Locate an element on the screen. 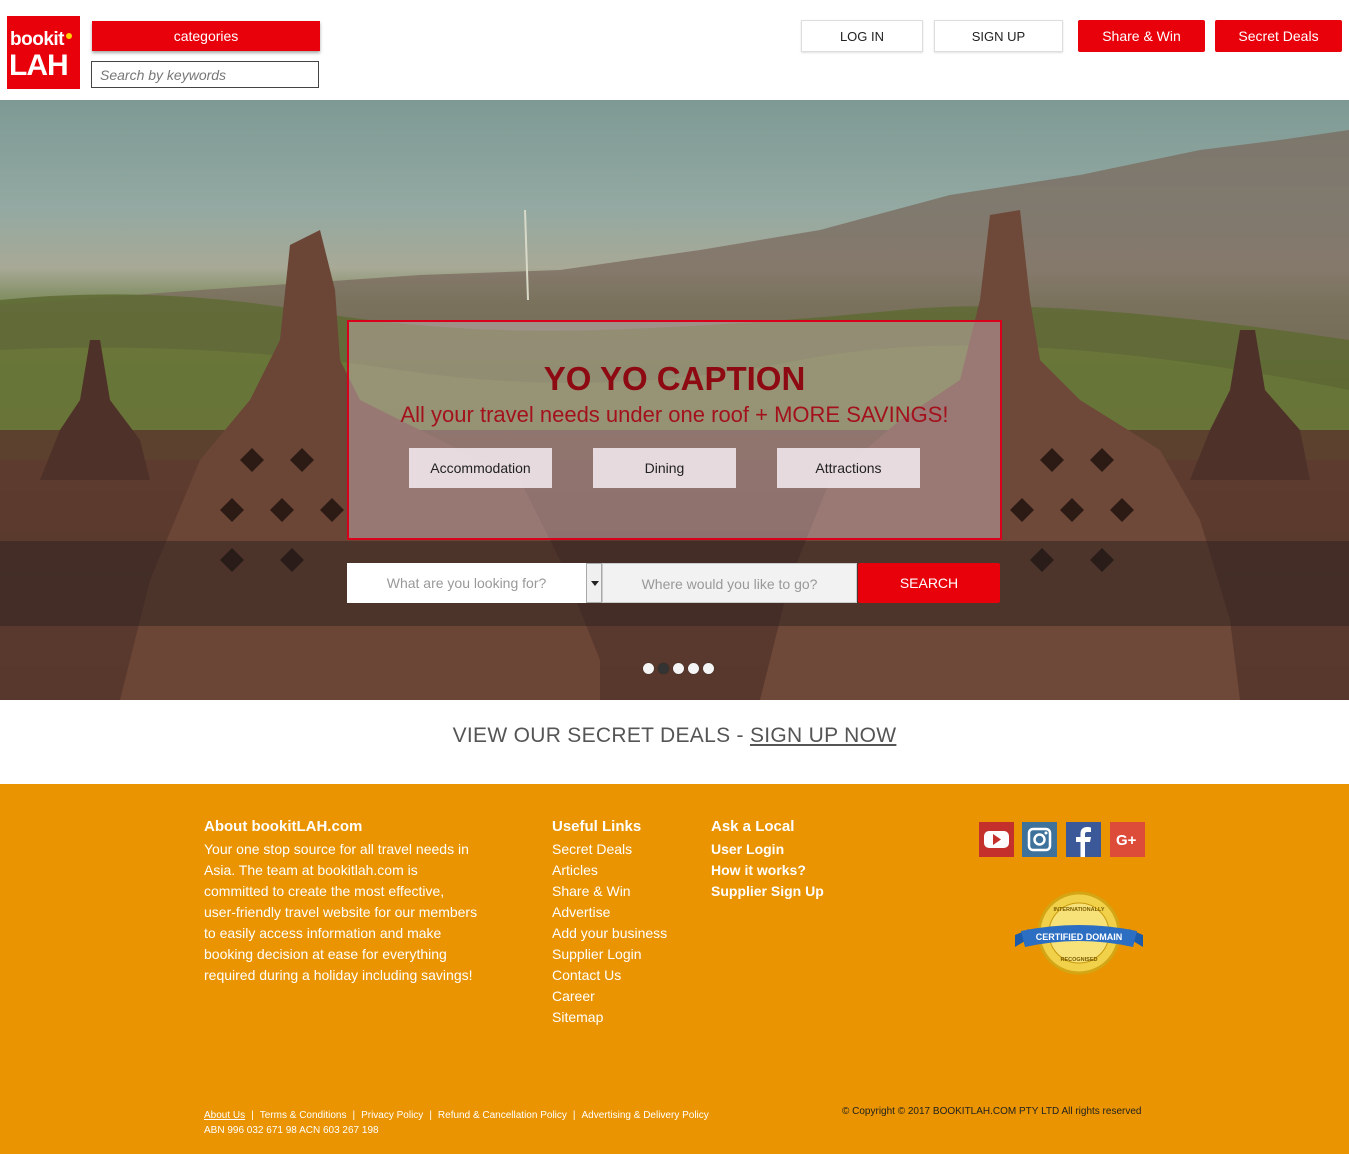 The image size is (1349, 1154). what-dropdown-toggle is located at coordinates (594, 583).